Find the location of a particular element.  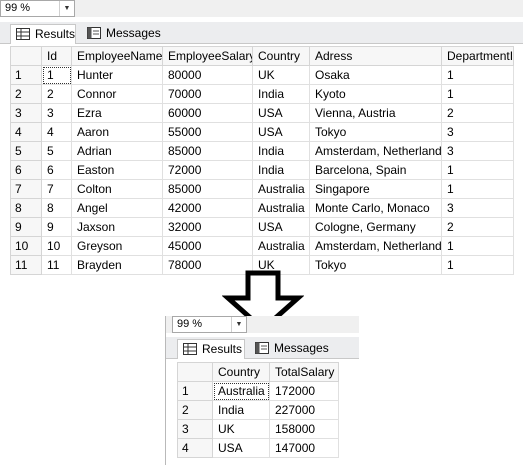

table-row: 1 Australia 172000 is located at coordinates (258, 391).